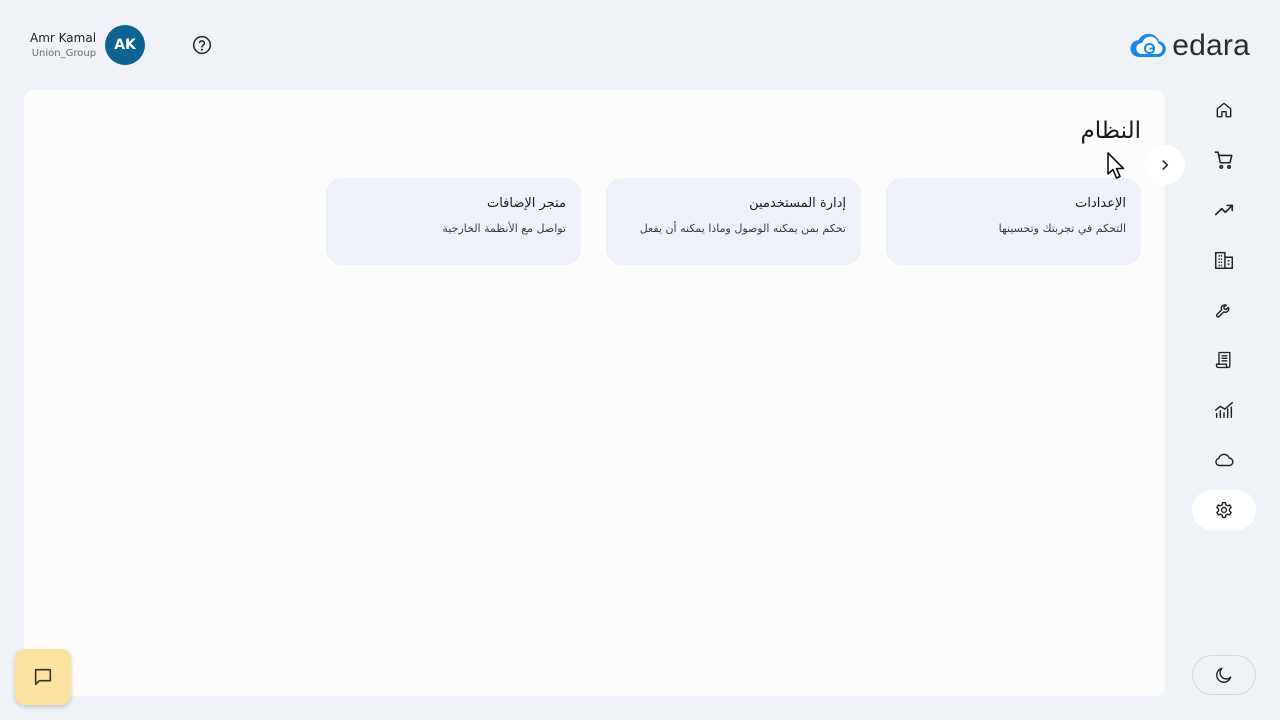  I want to click on user-info: Amr Kamal Union_Group, so click(63, 45).